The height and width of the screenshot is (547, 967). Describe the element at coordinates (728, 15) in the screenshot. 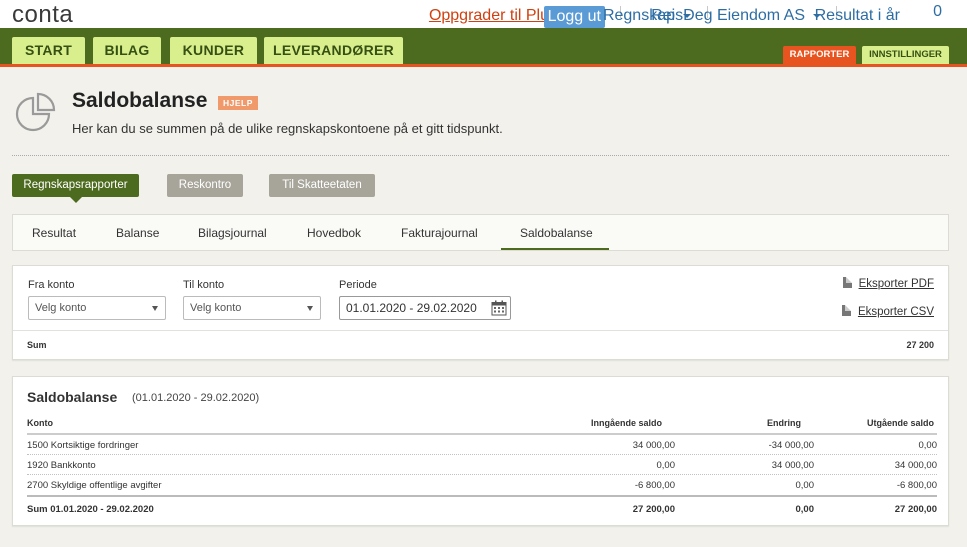

I see `company-label: ReisDeg Eiendom AS` at that location.